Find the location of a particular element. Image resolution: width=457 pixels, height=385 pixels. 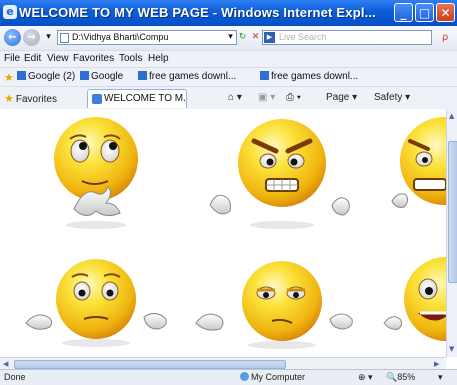

tab-page-icon is located at coordinates (97, 99).